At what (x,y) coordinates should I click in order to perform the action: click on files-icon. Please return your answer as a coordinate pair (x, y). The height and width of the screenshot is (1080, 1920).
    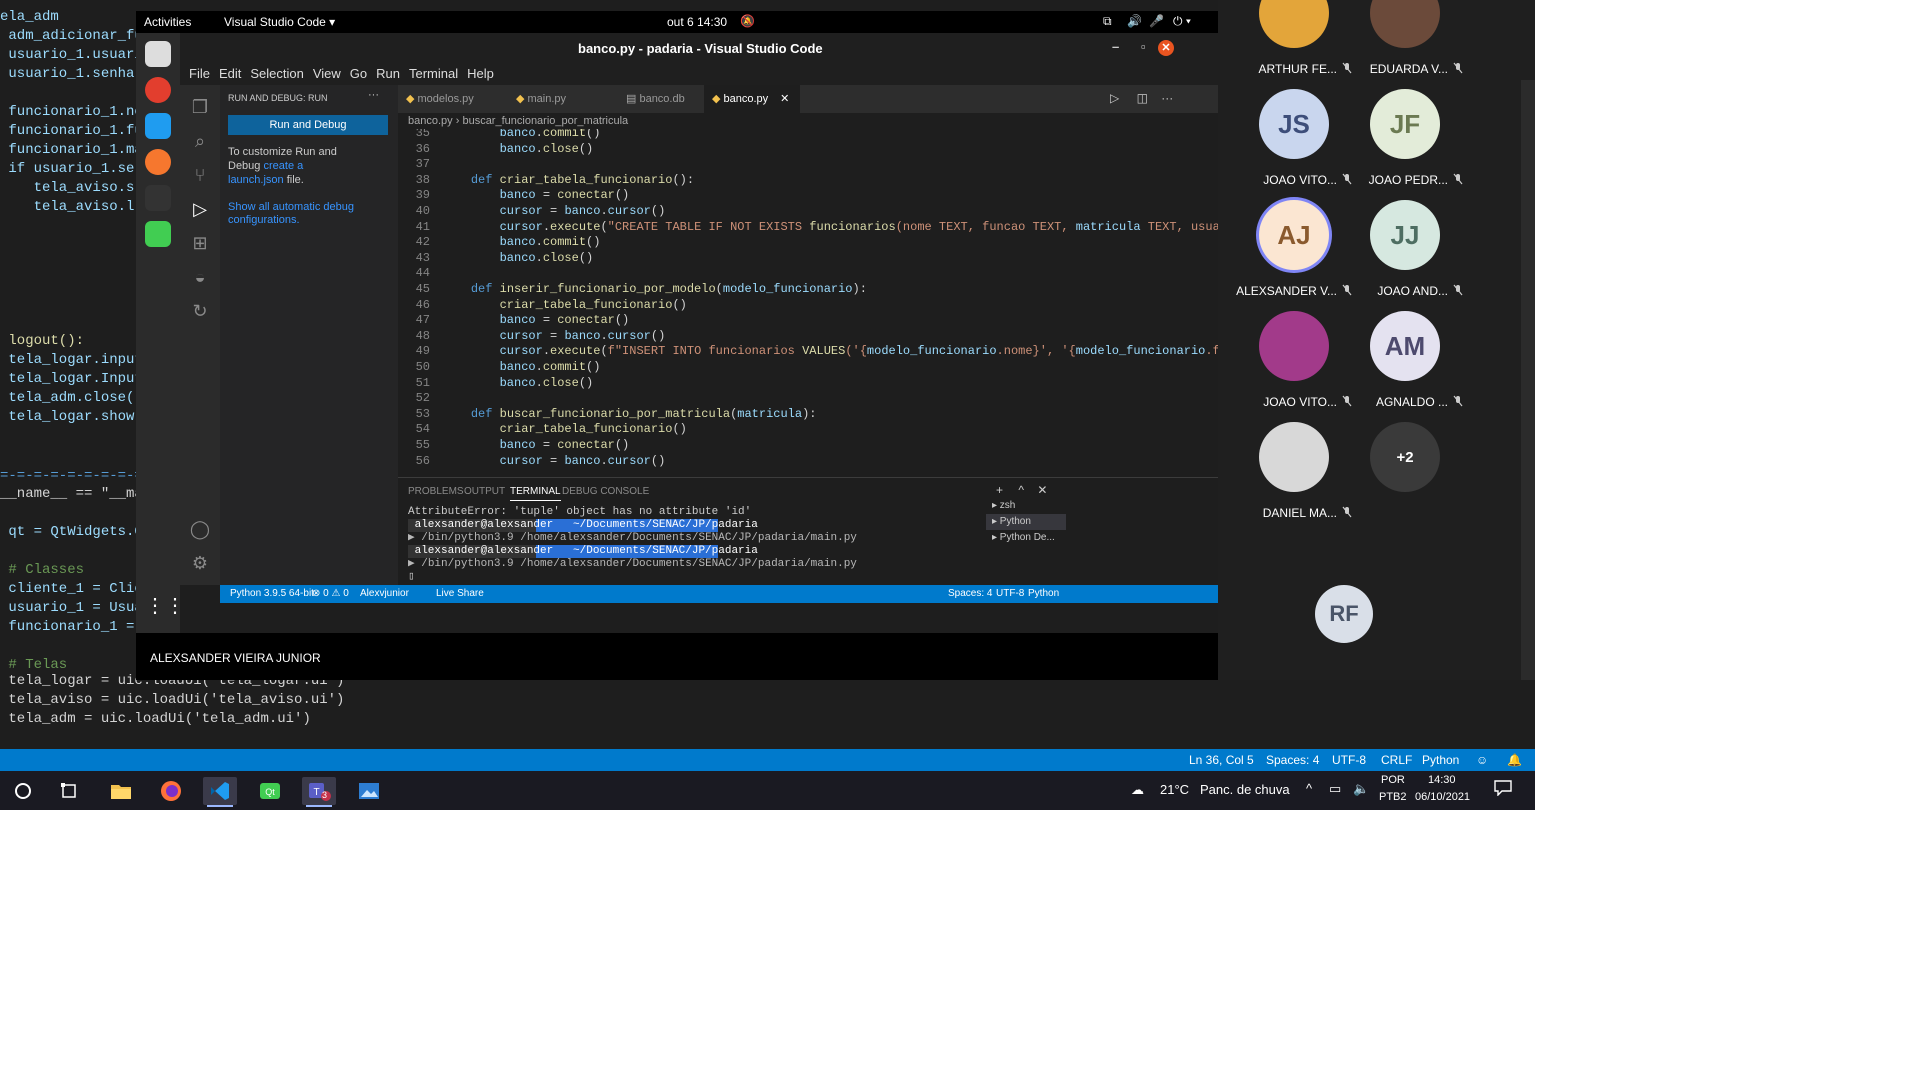
    Looking at the image, I should click on (158, 54).